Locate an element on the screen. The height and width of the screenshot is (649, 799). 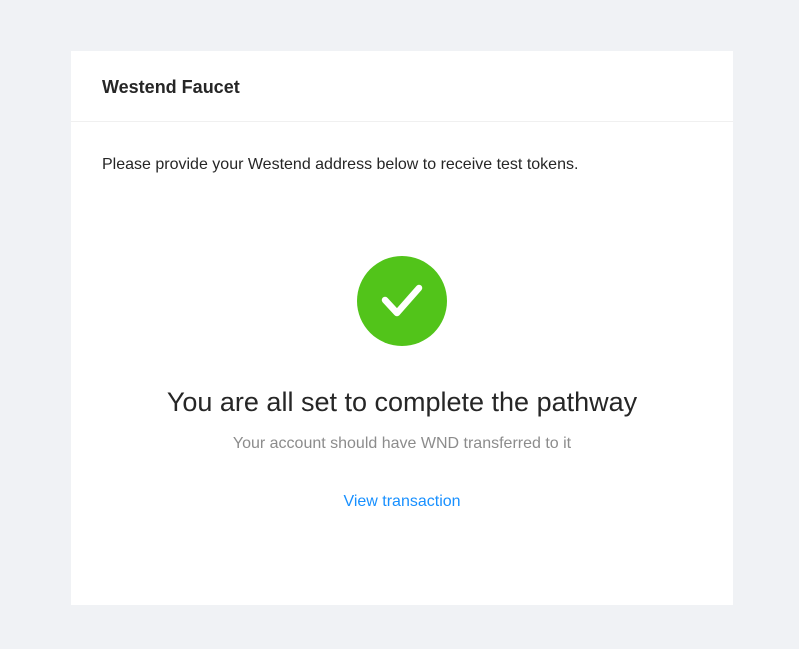
check-circle-icon is located at coordinates (402, 301).